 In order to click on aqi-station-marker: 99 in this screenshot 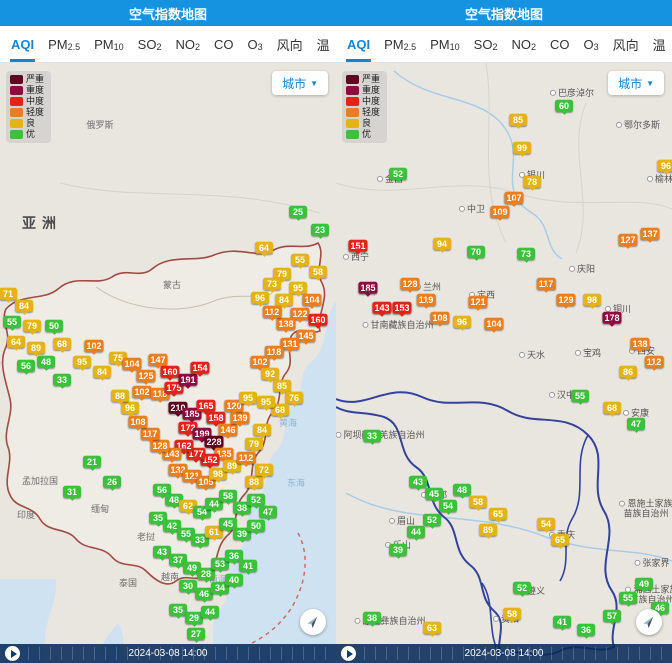, I will do `click(522, 149)`.